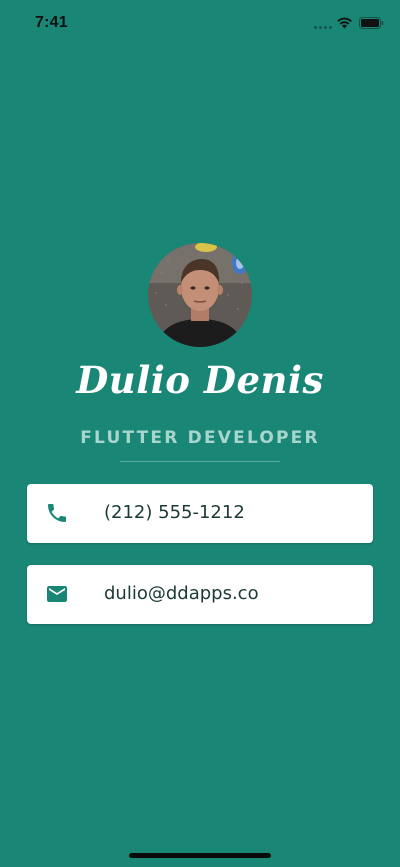  What do you see at coordinates (181, 593) in the screenshot?
I see `email-address: dulio@ddapps.co` at bounding box center [181, 593].